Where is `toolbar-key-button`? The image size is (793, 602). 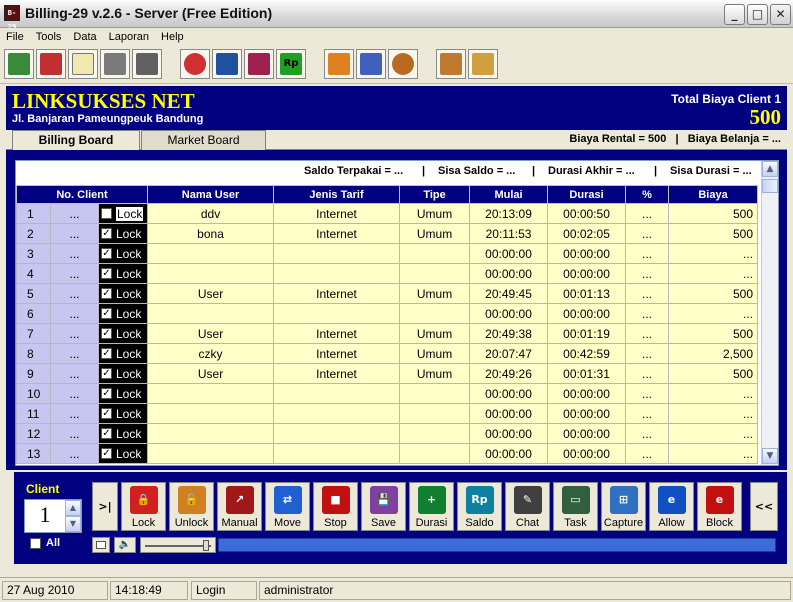 toolbar-key-button is located at coordinates (51, 64).